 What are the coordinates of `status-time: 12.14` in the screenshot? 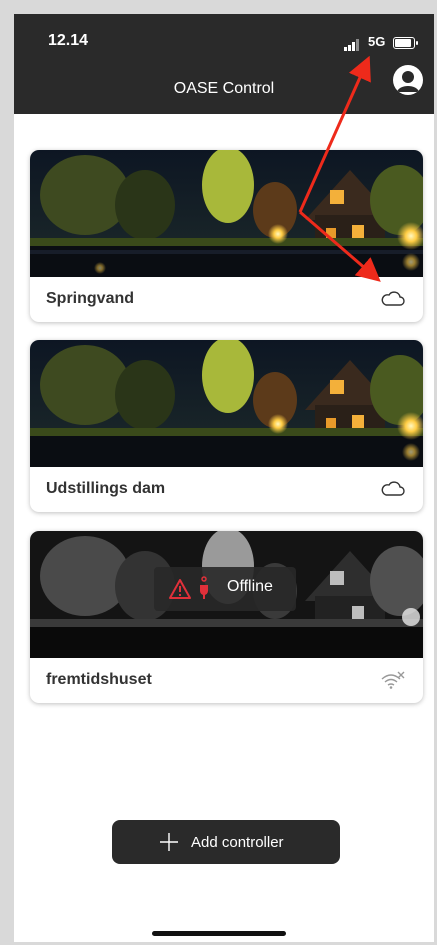 It's located at (68, 40).